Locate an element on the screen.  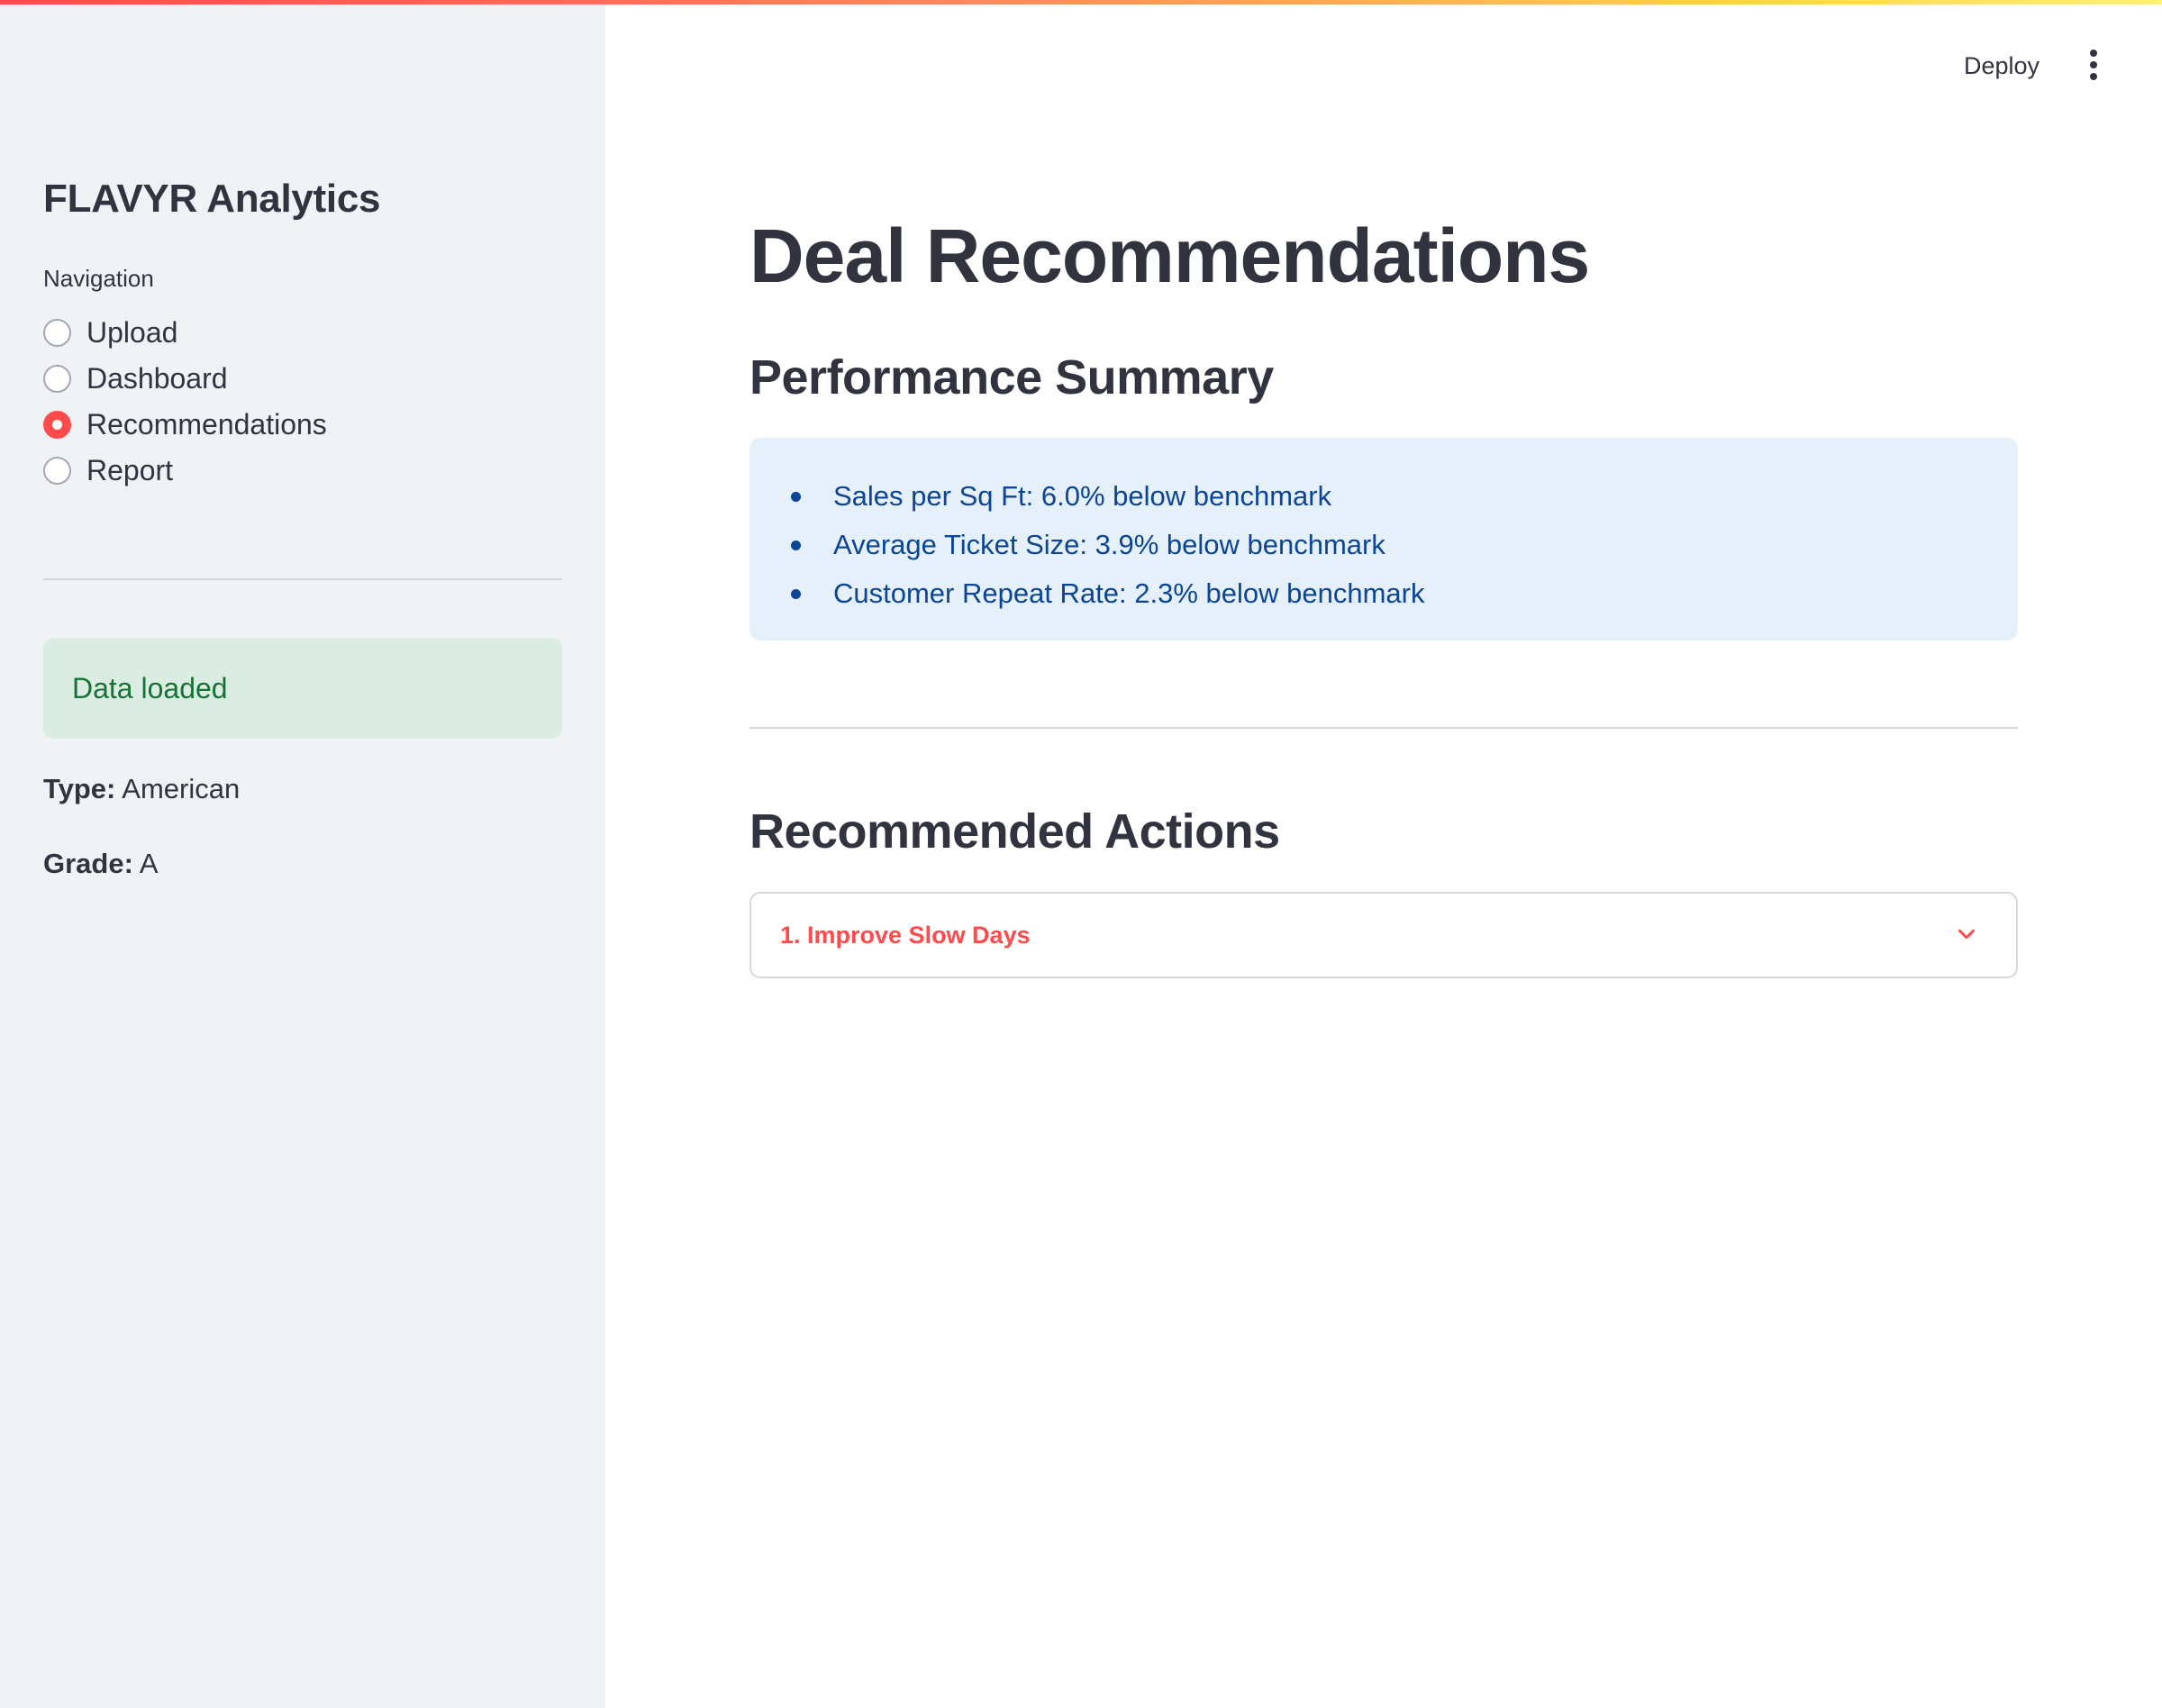
list-item-text: Sales per Sq Ft: 6.0% below benchmark is located at coordinates (1082, 496).